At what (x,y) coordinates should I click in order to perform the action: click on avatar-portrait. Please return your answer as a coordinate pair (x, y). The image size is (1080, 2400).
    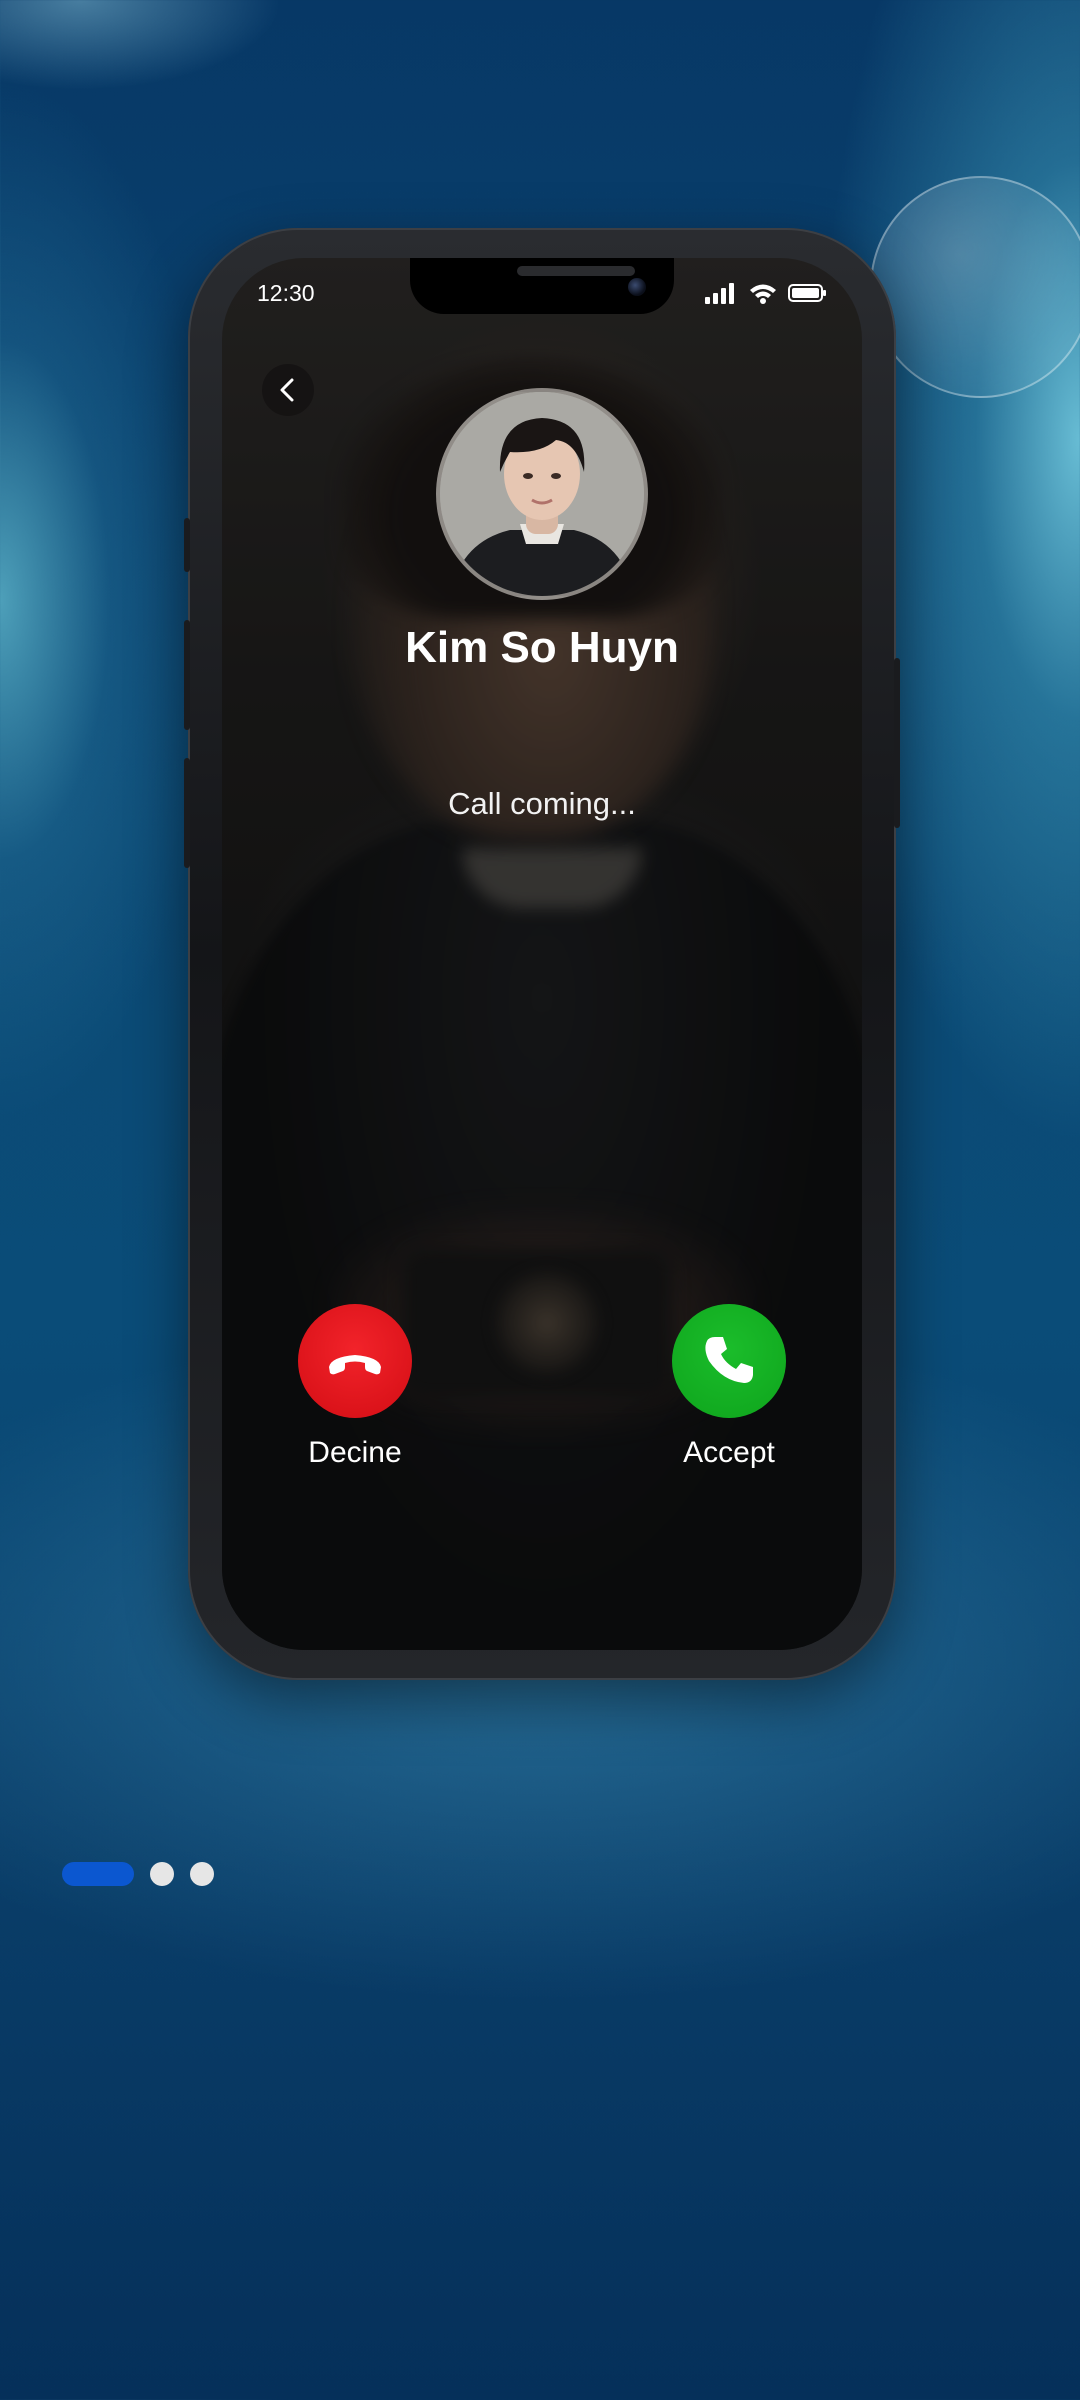
    Looking at the image, I should click on (542, 494).